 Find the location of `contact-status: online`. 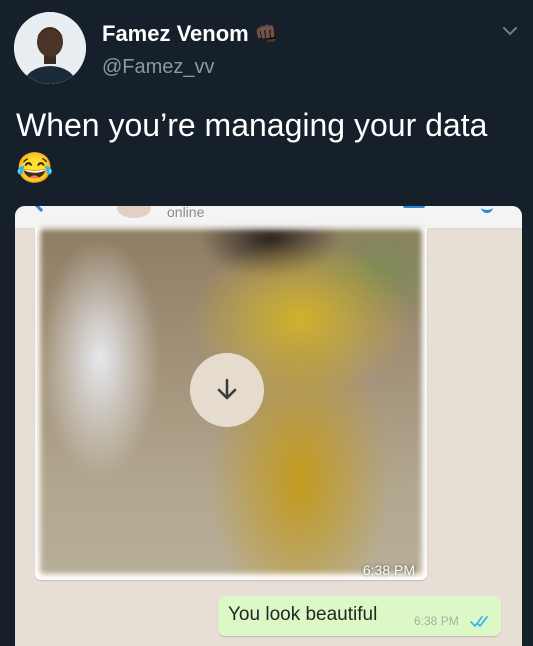

contact-status: online is located at coordinates (186, 213).